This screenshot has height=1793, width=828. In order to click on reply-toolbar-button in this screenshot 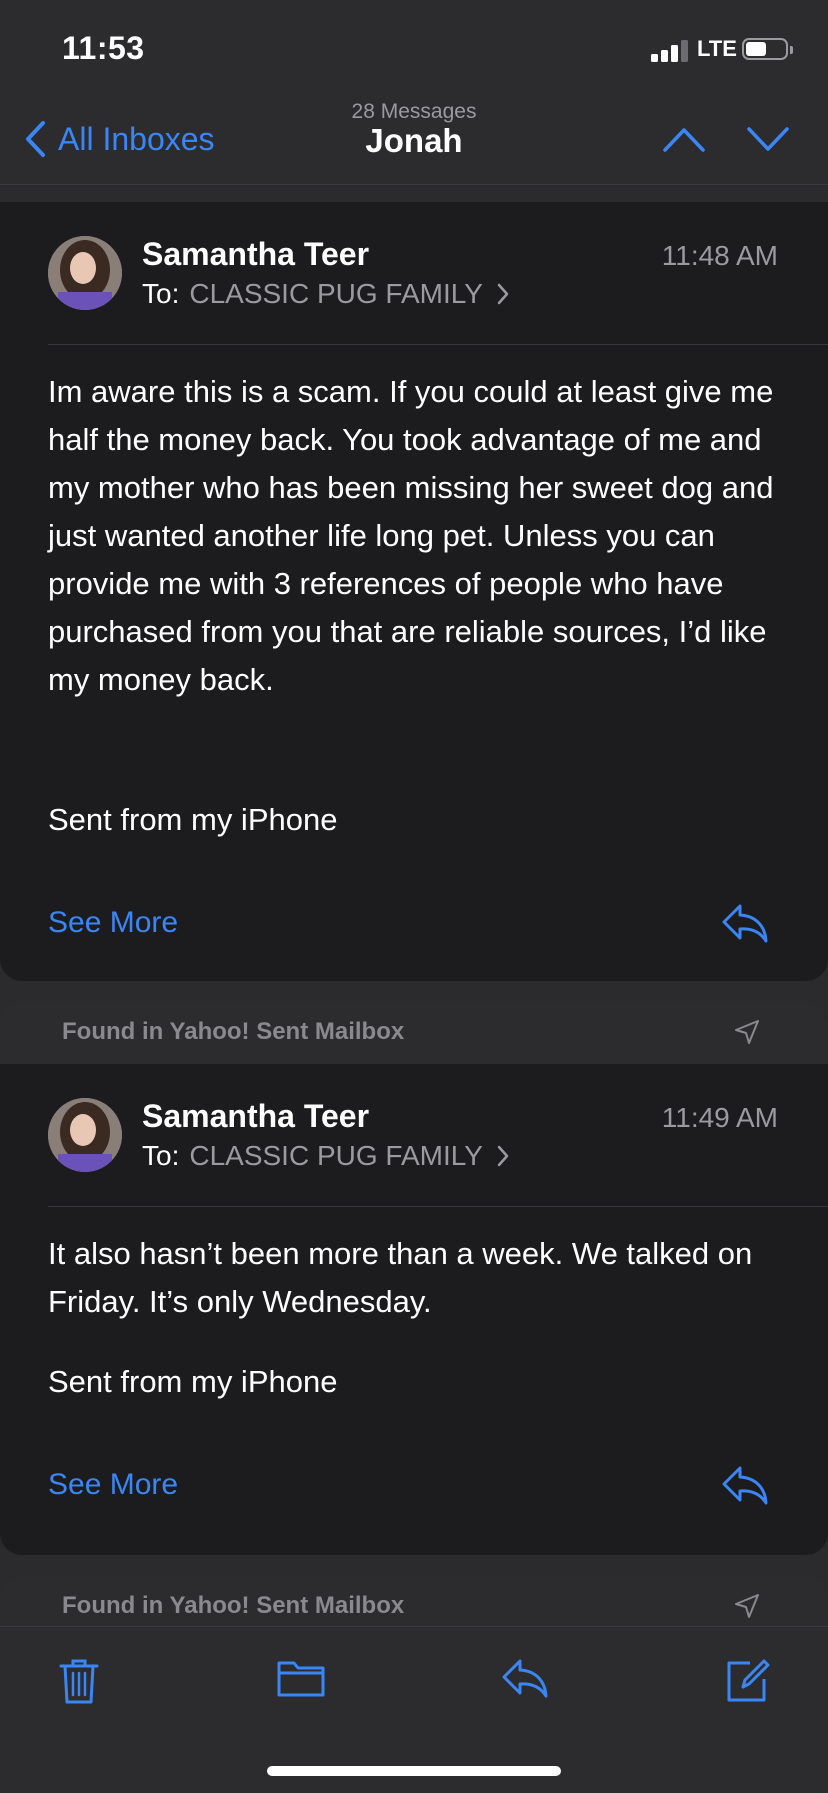, I will do `click(525, 1680)`.